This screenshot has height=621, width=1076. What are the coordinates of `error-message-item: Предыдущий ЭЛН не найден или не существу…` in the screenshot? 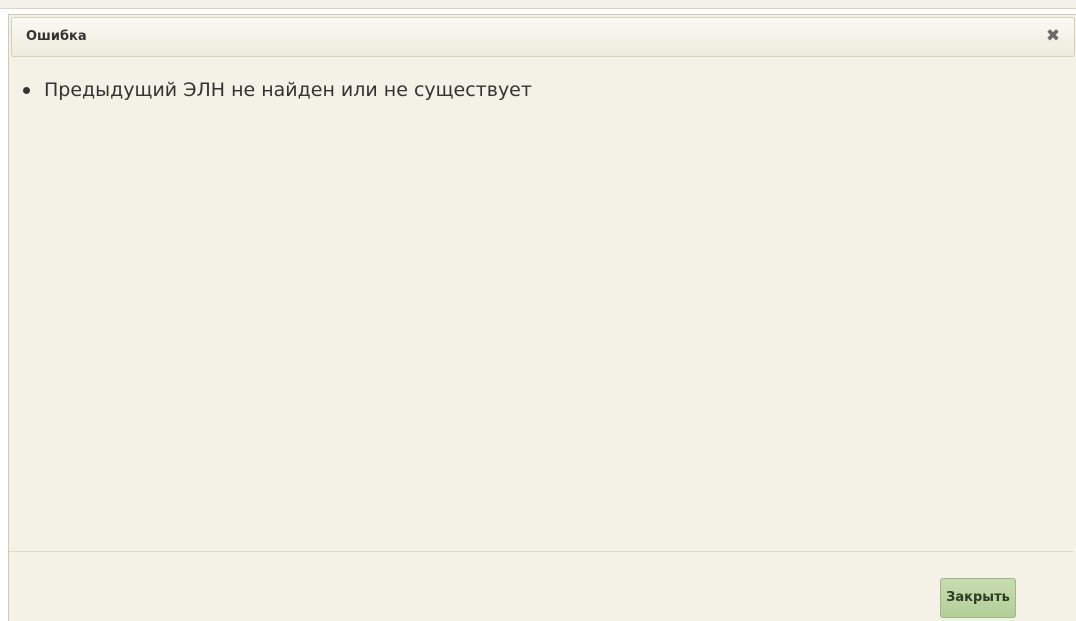 It's located at (548, 90).